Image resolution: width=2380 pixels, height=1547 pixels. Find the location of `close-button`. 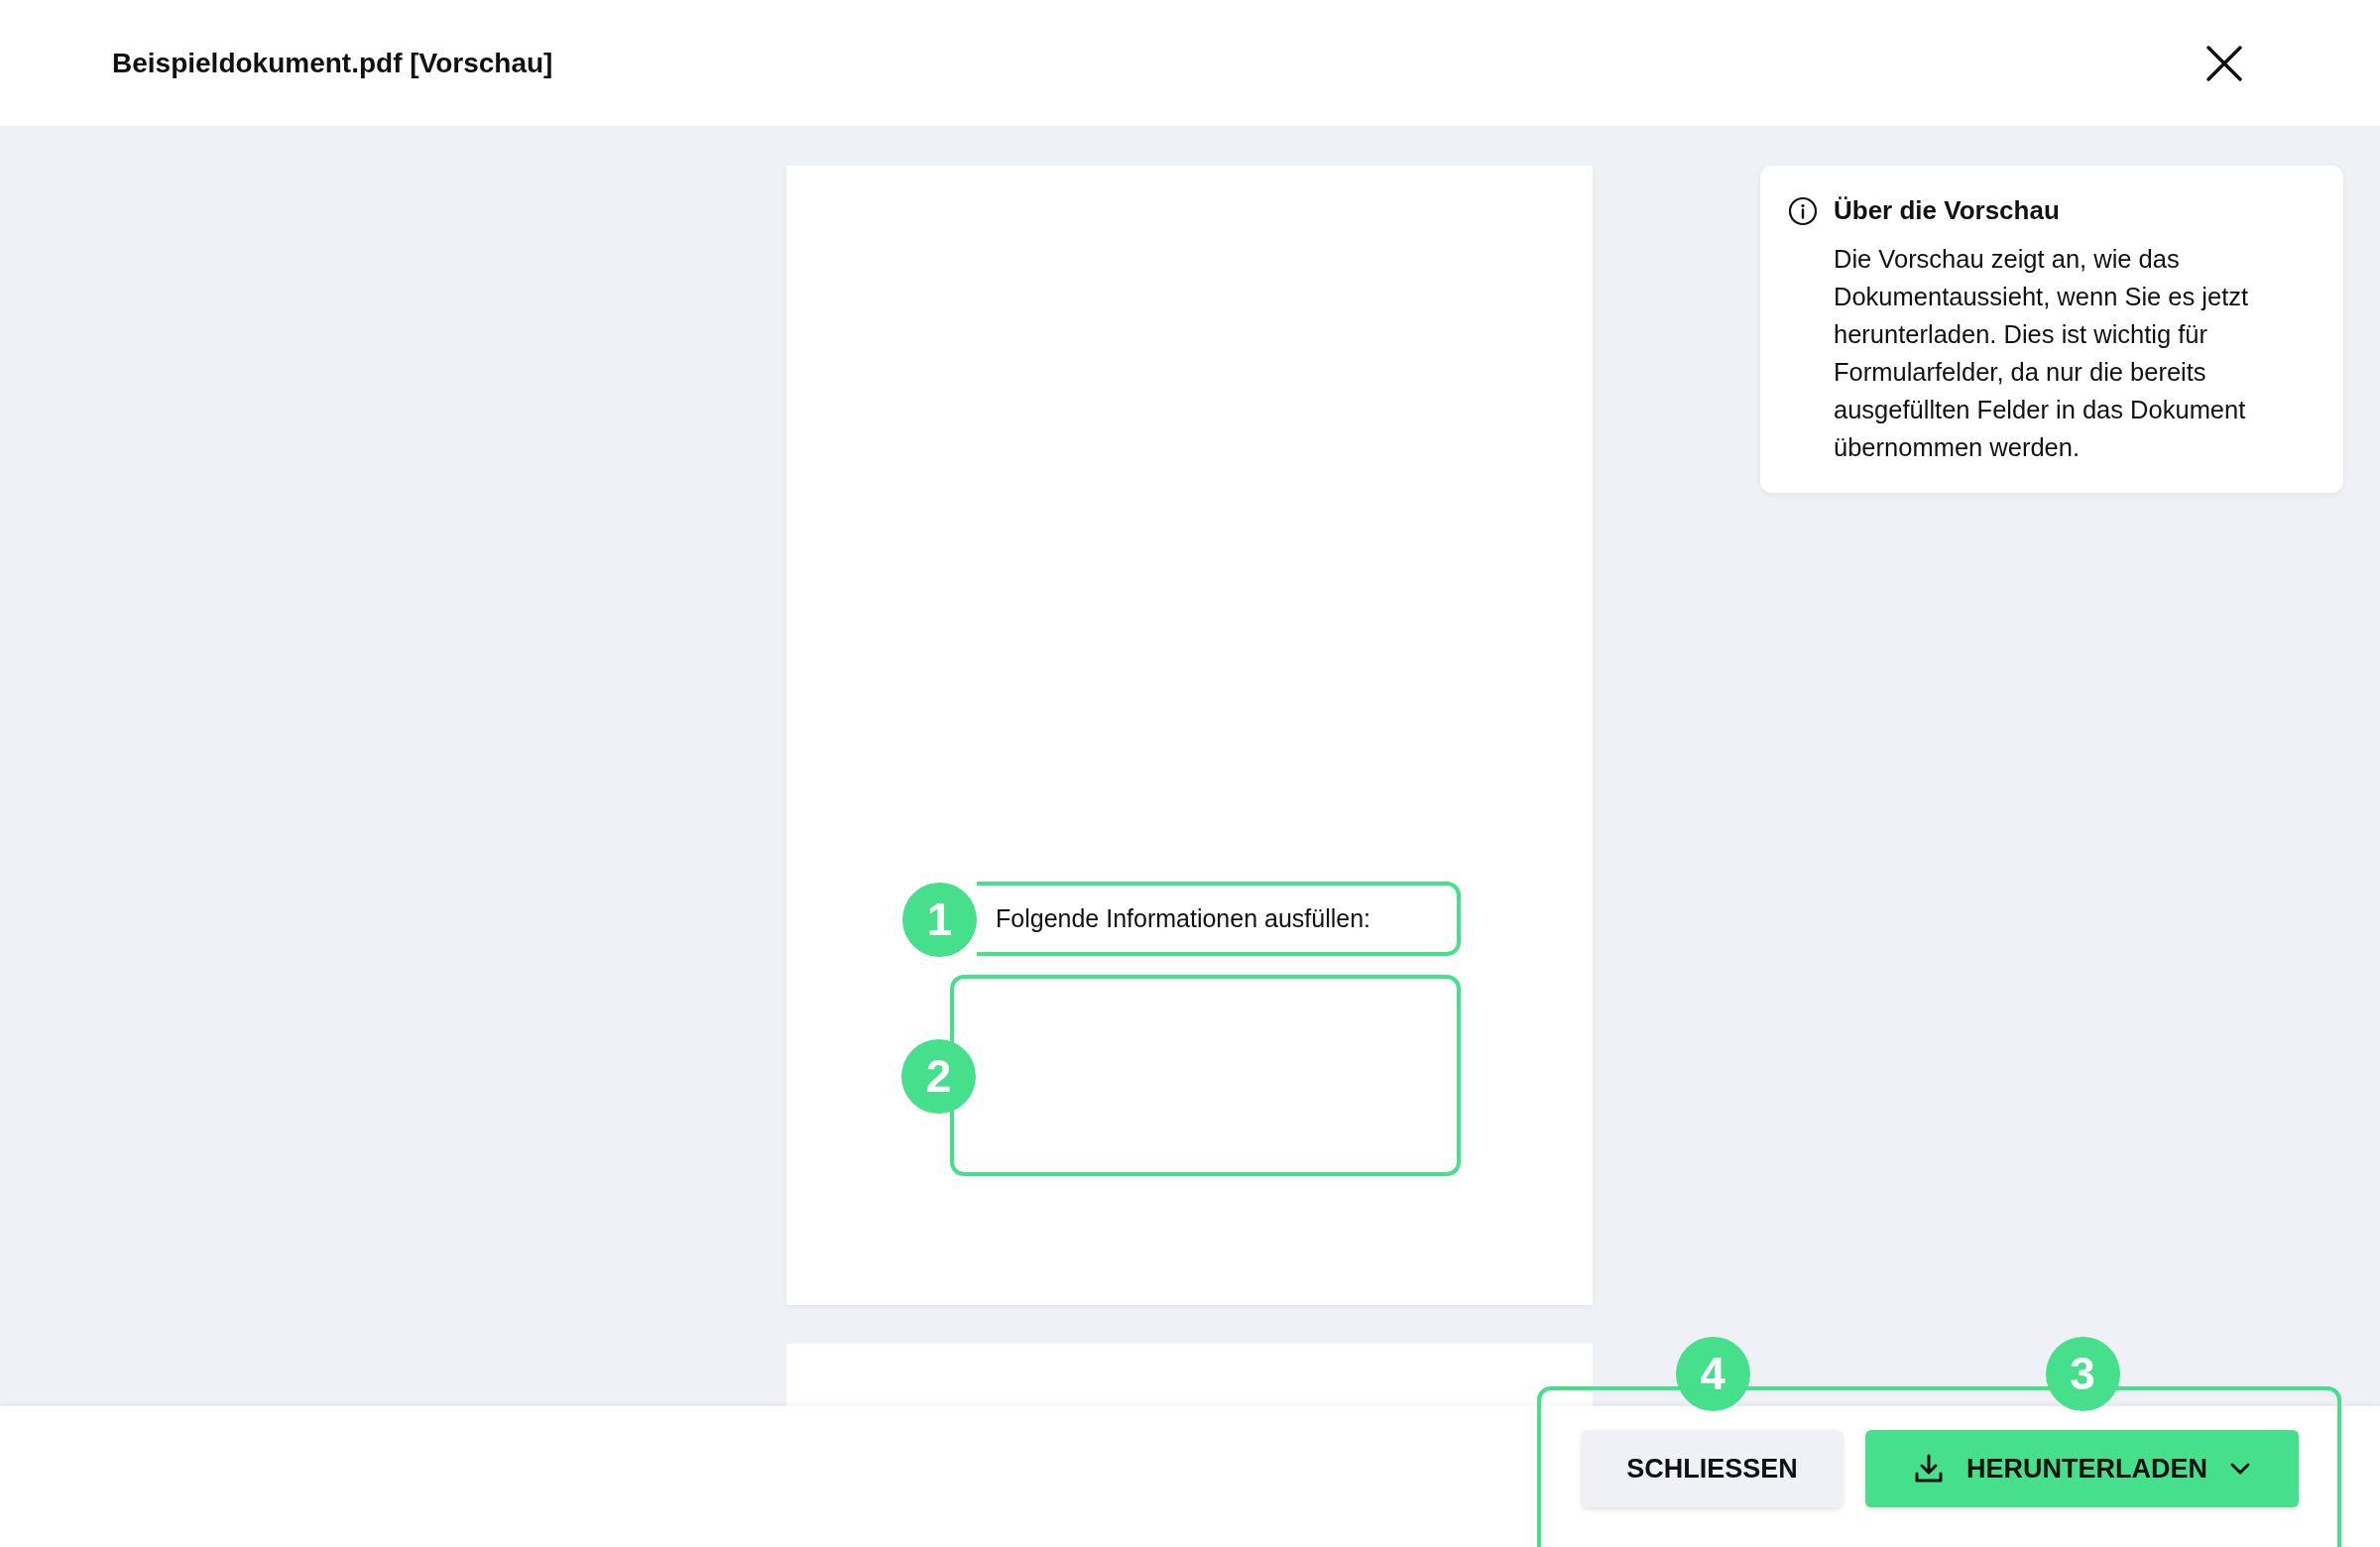

close-button is located at coordinates (2224, 63).